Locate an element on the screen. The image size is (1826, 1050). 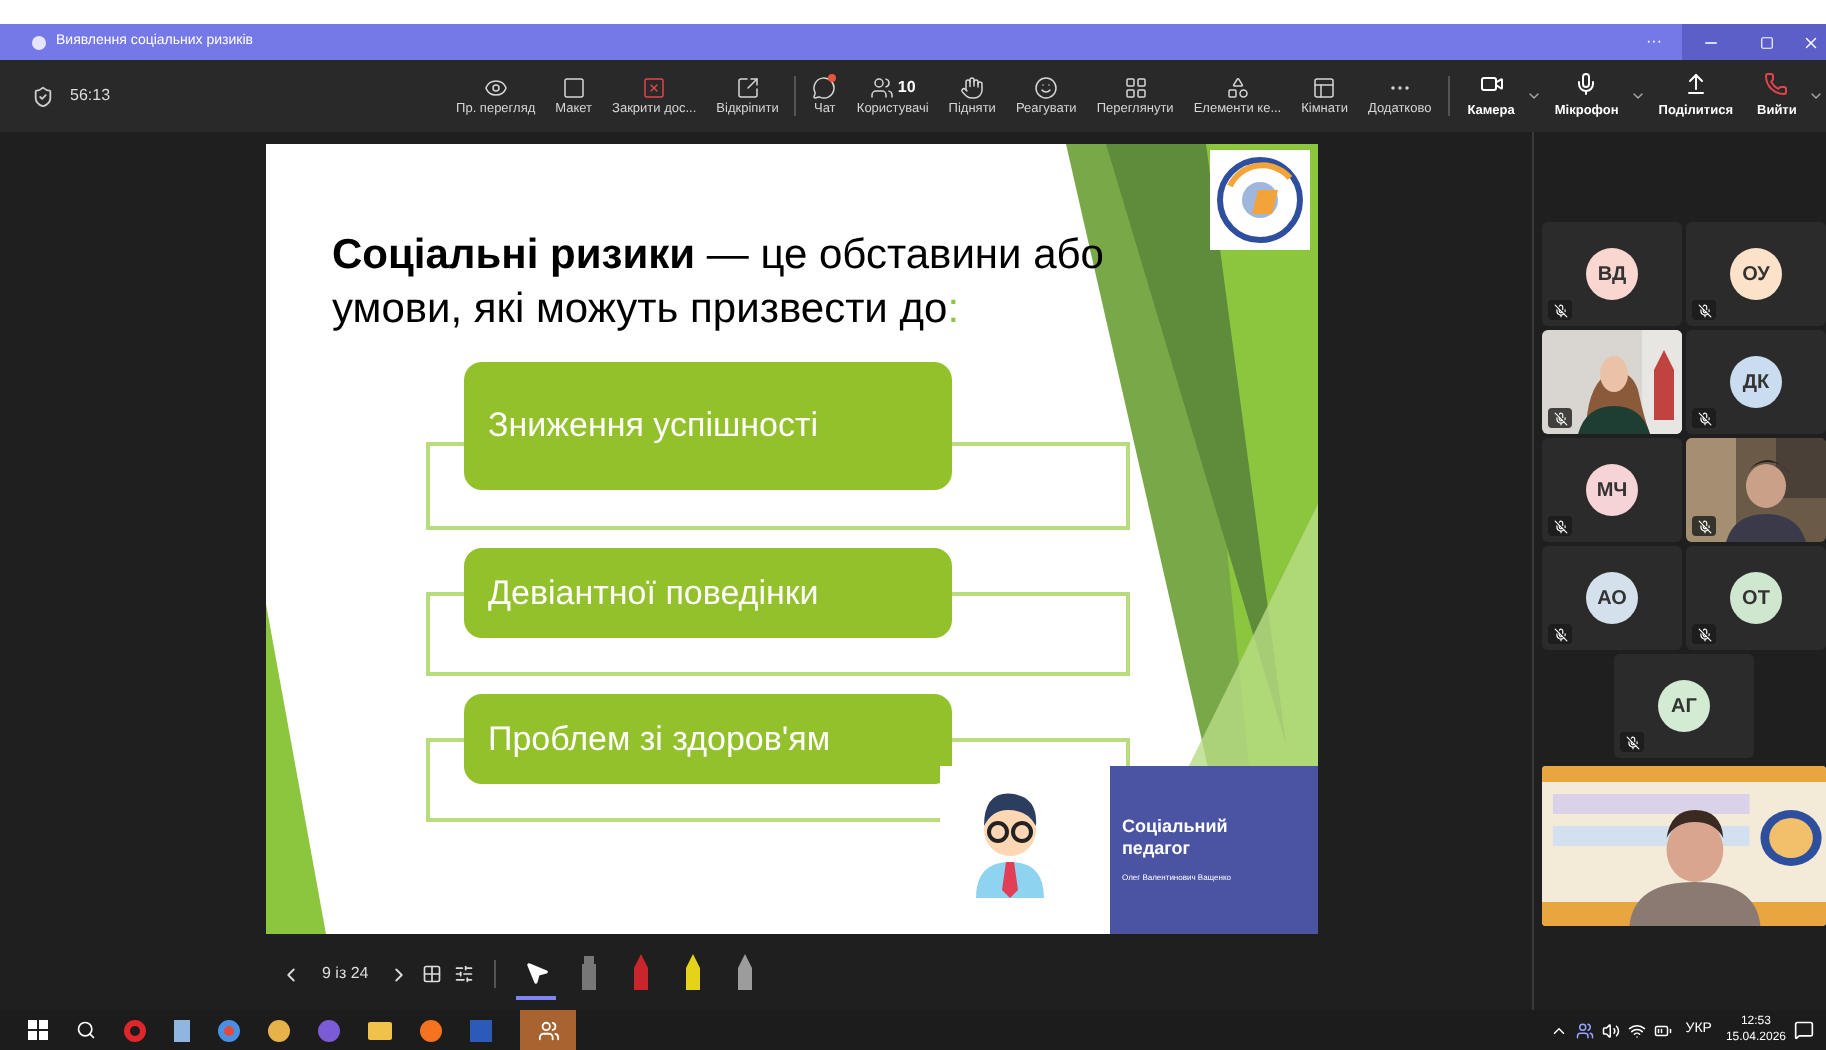
avatar: АГ is located at coordinates (1684, 706).